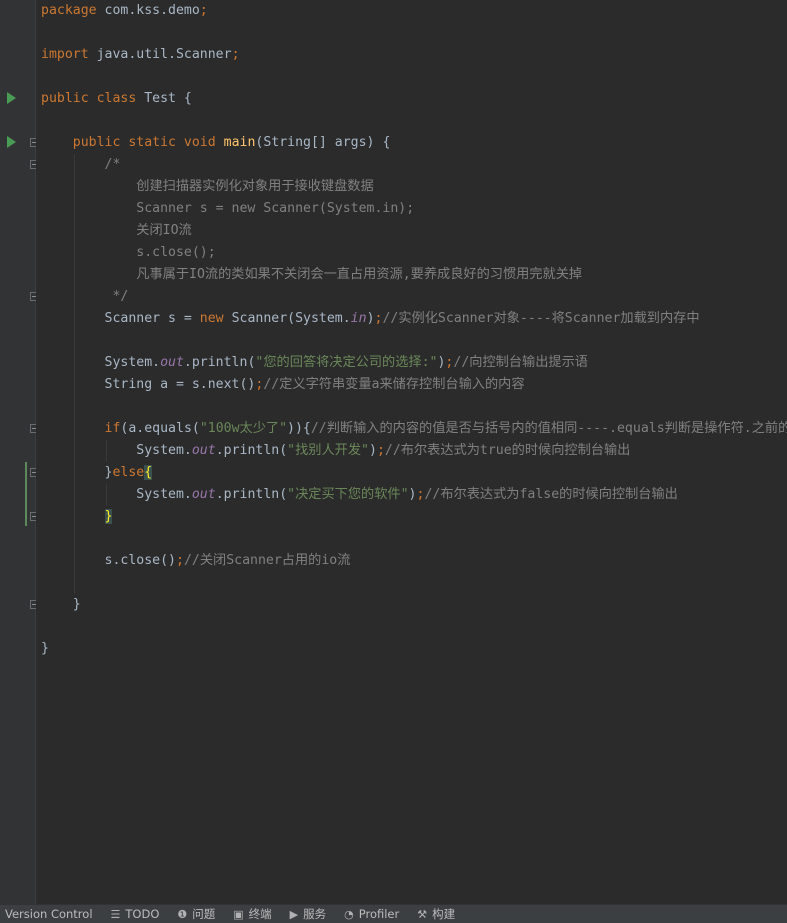 This screenshot has width=787, height=923. What do you see at coordinates (315, 914) in the screenshot?
I see `services-label: 服务` at bounding box center [315, 914].